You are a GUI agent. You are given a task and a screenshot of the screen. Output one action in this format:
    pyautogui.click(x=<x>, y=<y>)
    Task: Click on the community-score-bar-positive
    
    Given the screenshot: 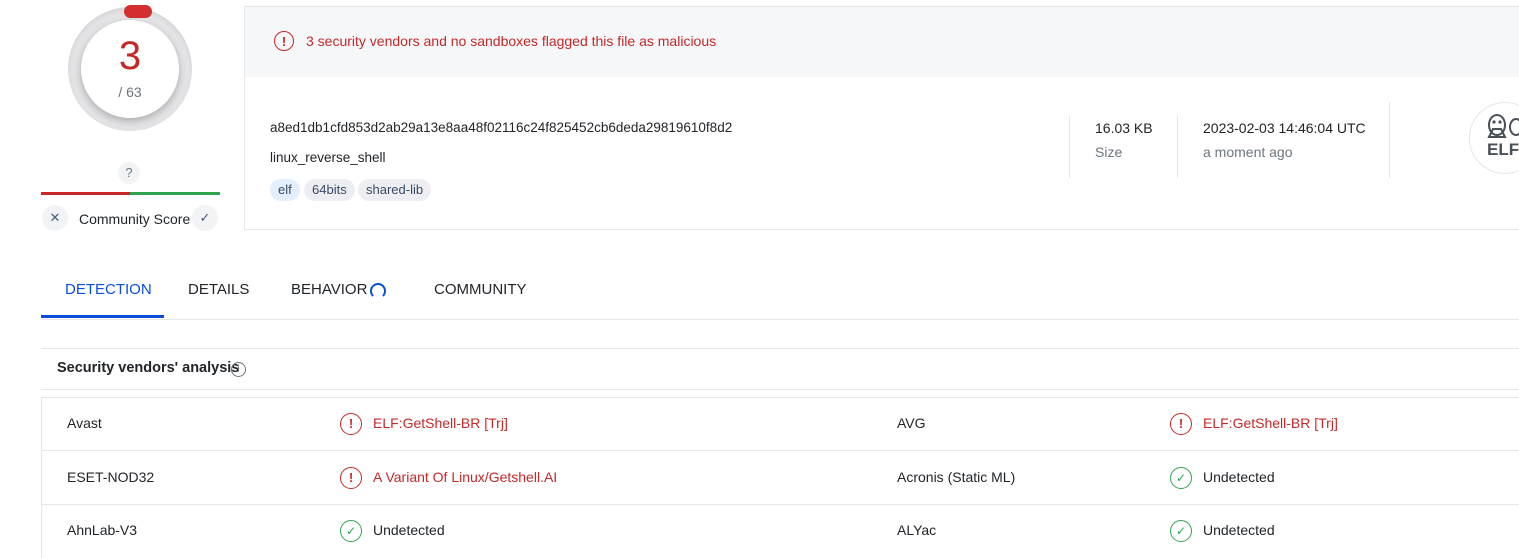 What is the action you would take?
    pyautogui.click(x=175, y=193)
    